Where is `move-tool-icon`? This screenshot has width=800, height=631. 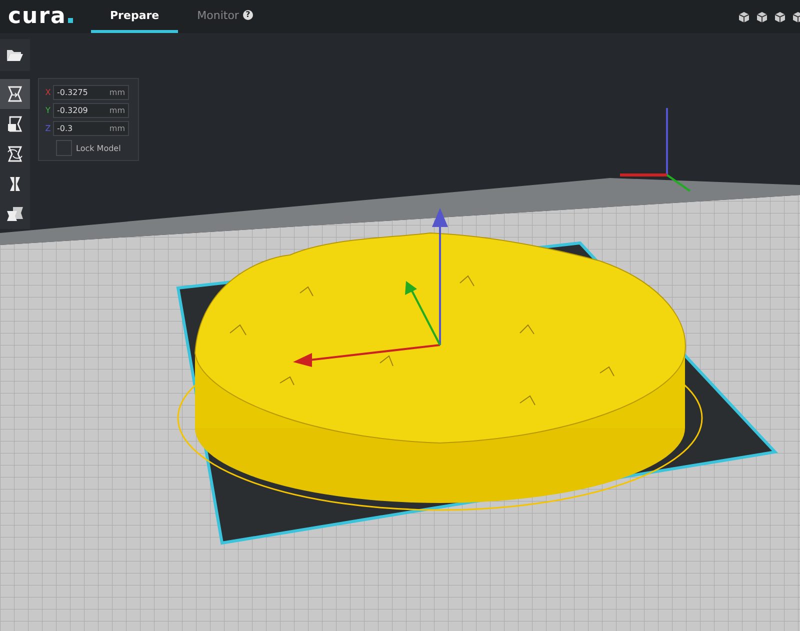 move-tool-icon is located at coordinates (15, 94).